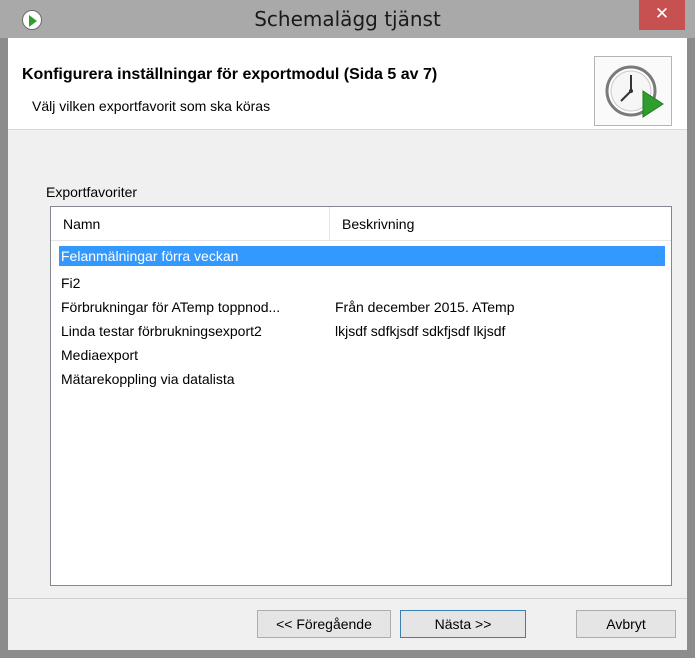 The image size is (695, 658). What do you see at coordinates (425, 307) in the screenshot?
I see `item-description: Från december 2015. ATemp` at bounding box center [425, 307].